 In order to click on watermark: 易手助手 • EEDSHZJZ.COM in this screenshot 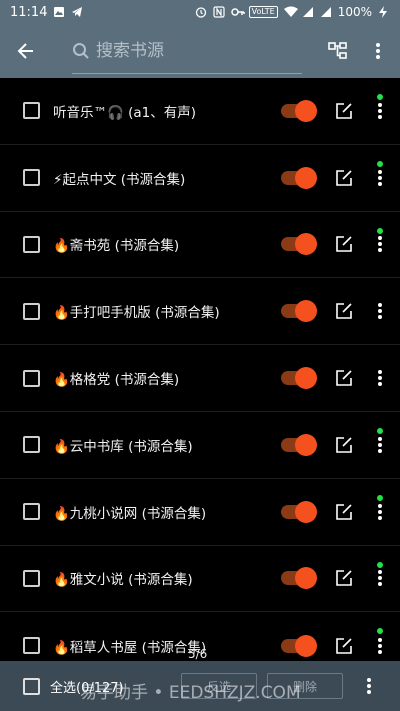, I will do `click(190, 693)`.